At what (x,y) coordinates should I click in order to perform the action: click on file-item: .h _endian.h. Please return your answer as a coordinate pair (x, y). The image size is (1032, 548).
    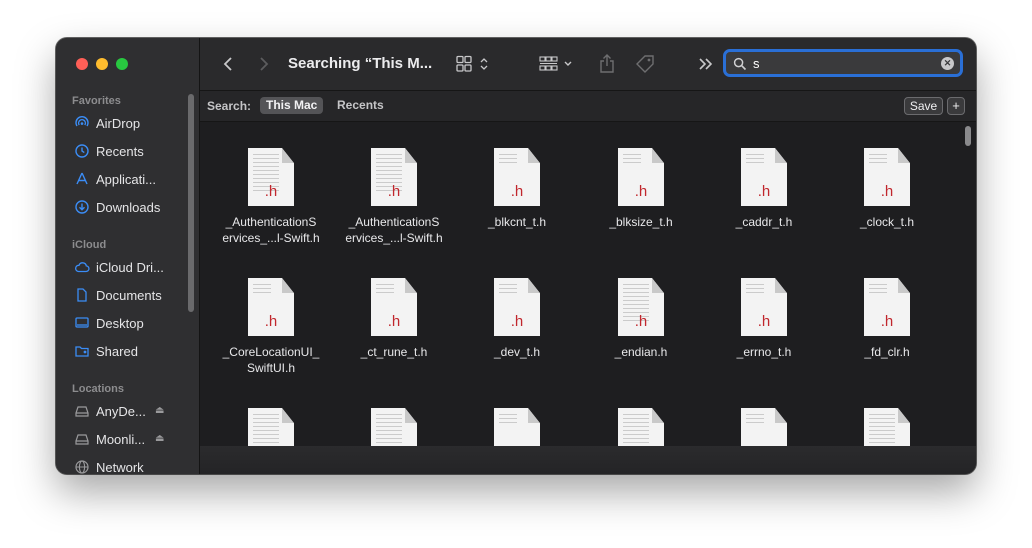
    Looking at the image, I should click on (641, 319).